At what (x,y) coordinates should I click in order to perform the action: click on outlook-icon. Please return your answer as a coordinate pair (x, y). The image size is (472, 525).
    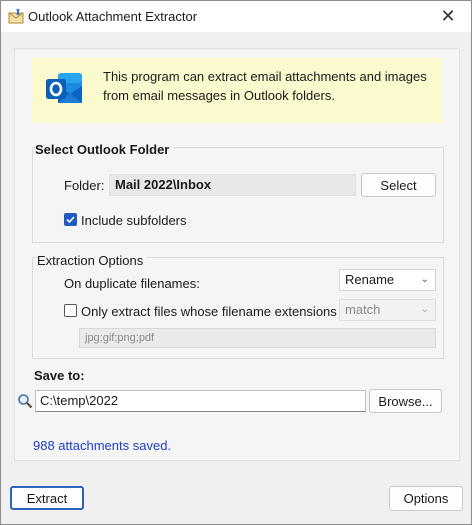
    Looking at the image, I should click on (64, 89).